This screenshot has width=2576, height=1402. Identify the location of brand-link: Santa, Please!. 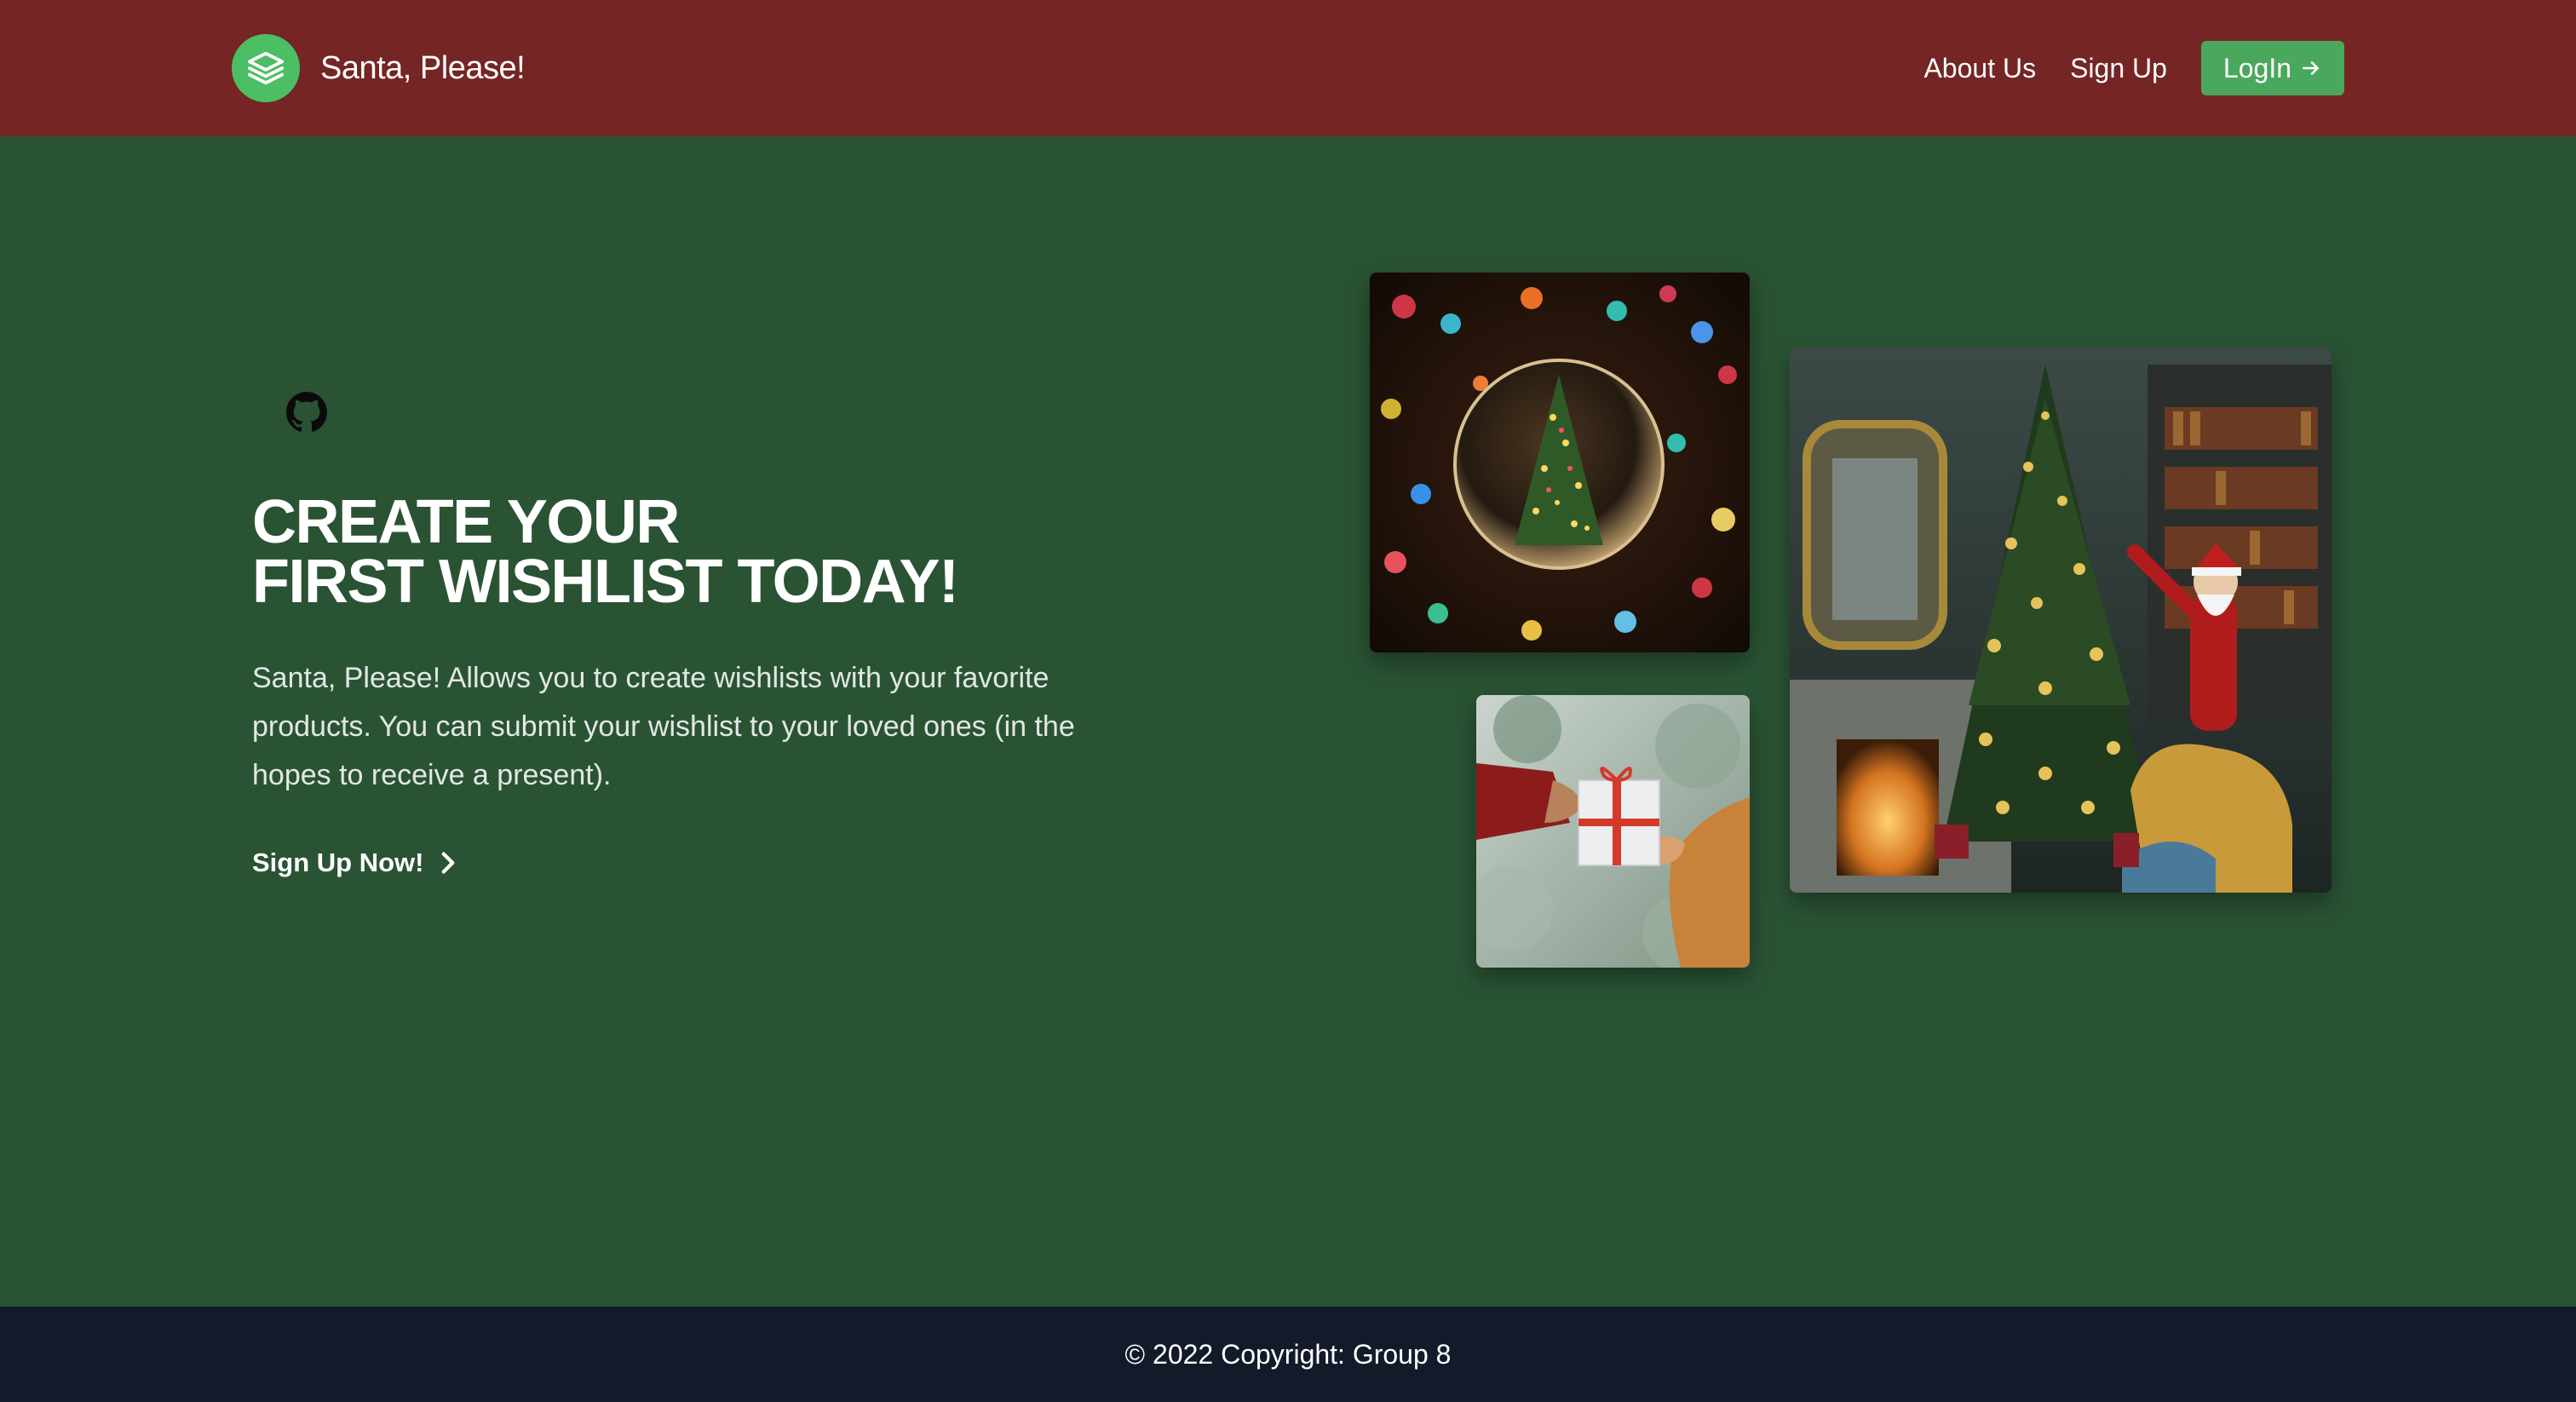
(379, 68).